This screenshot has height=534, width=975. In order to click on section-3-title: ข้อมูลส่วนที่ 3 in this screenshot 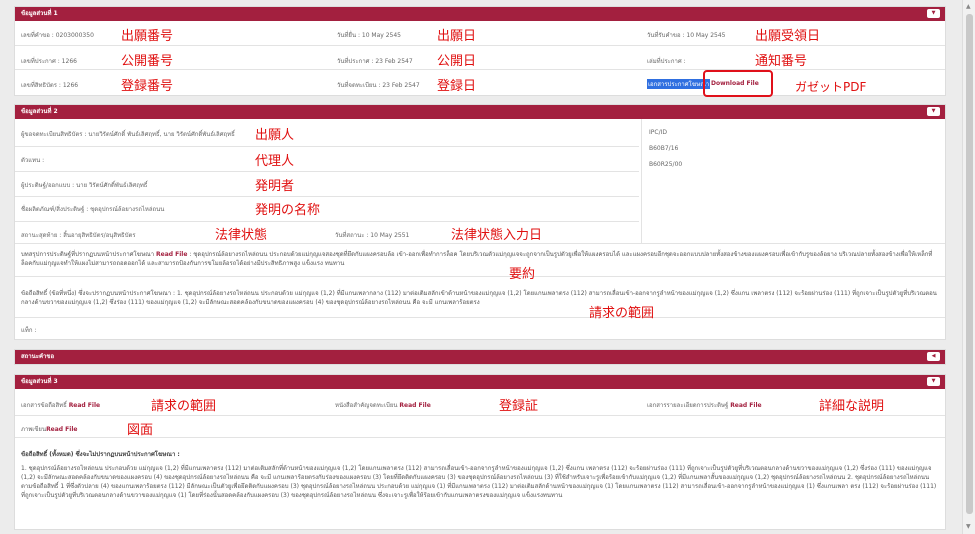, I will do `click(39, 381)`.